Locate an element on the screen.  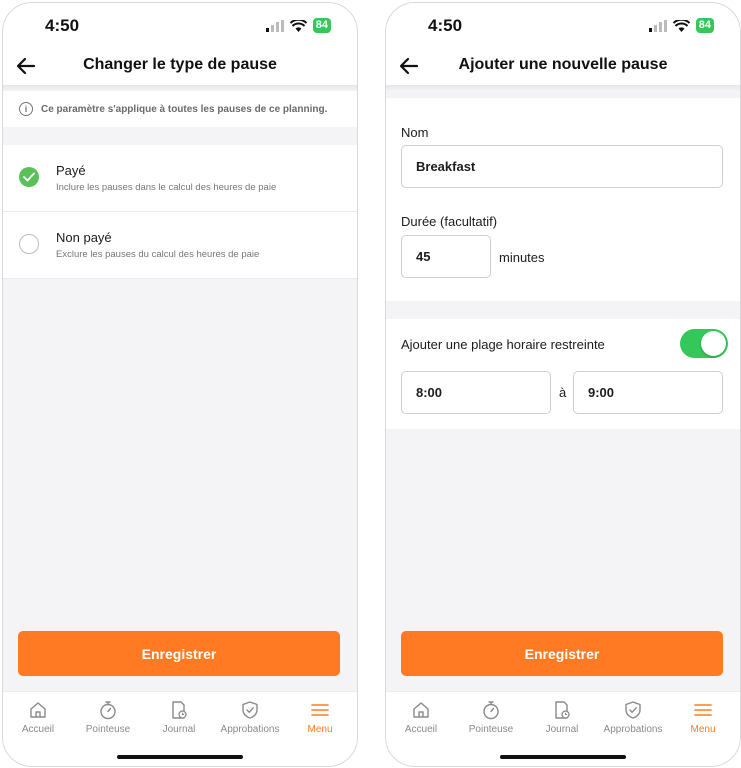
restricted-range-toggle is located at coordinates (704, 343).